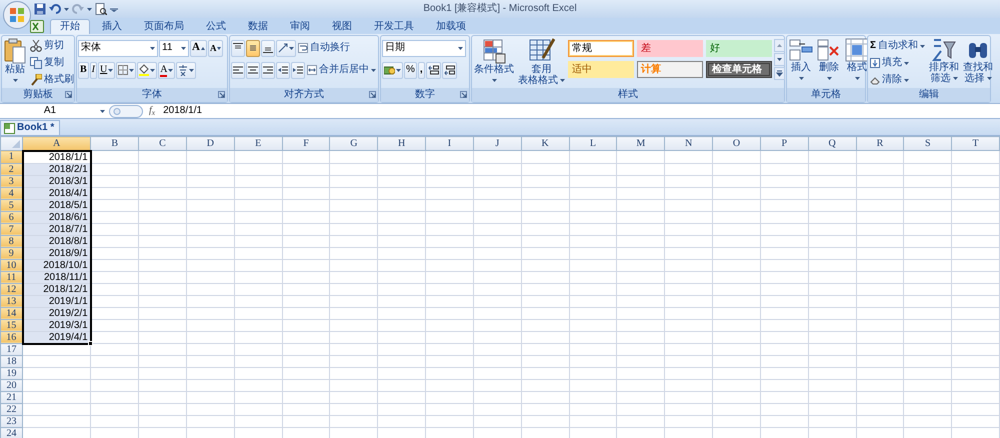 Image resolution: width=1000 pixels, height=438 pixels. Describe the element at coordinates (52, 80) in the screenshot. I see `format-painter-button: 格式刷` at that location.